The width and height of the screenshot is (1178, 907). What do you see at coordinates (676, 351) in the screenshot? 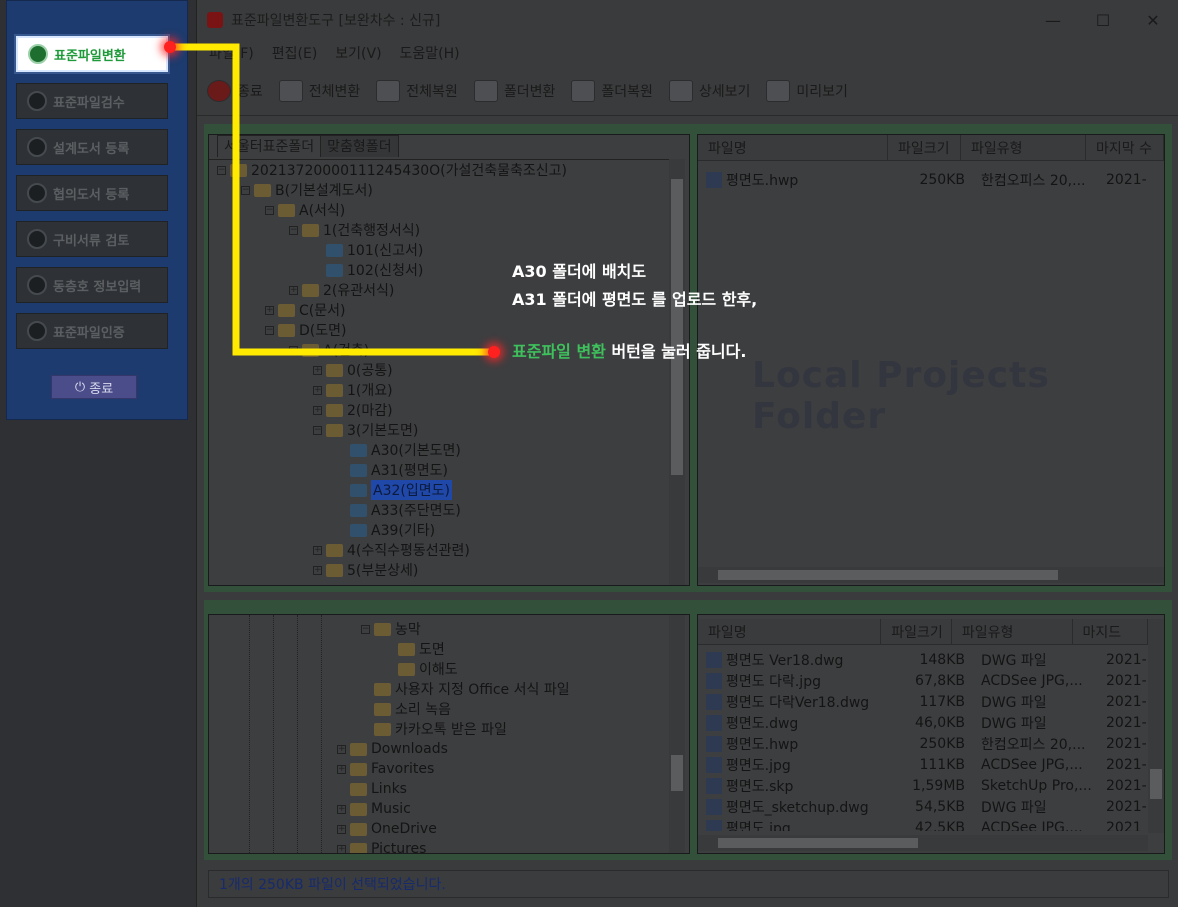
I see `callout-rest: 버턴을 눌러 줍니다.` at bounding box center [676, 351].